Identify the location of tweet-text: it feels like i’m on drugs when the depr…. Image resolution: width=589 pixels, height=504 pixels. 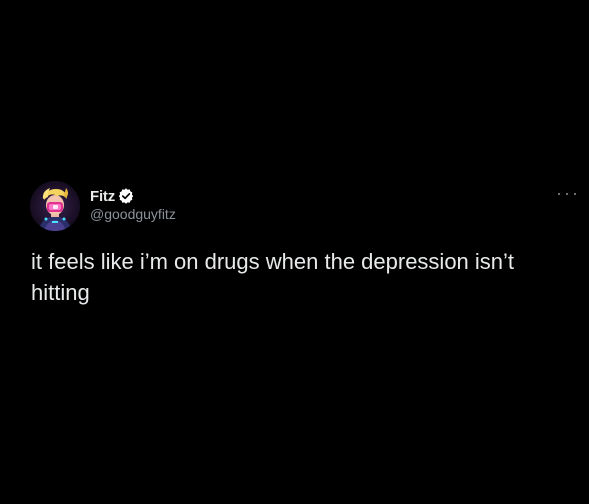
(276, 277).